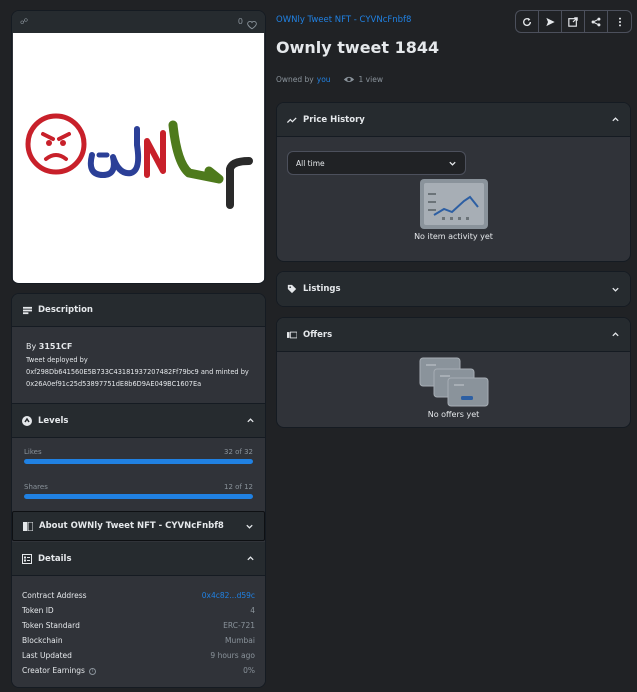  I want to click on external-link-icon, so click(573, 22).